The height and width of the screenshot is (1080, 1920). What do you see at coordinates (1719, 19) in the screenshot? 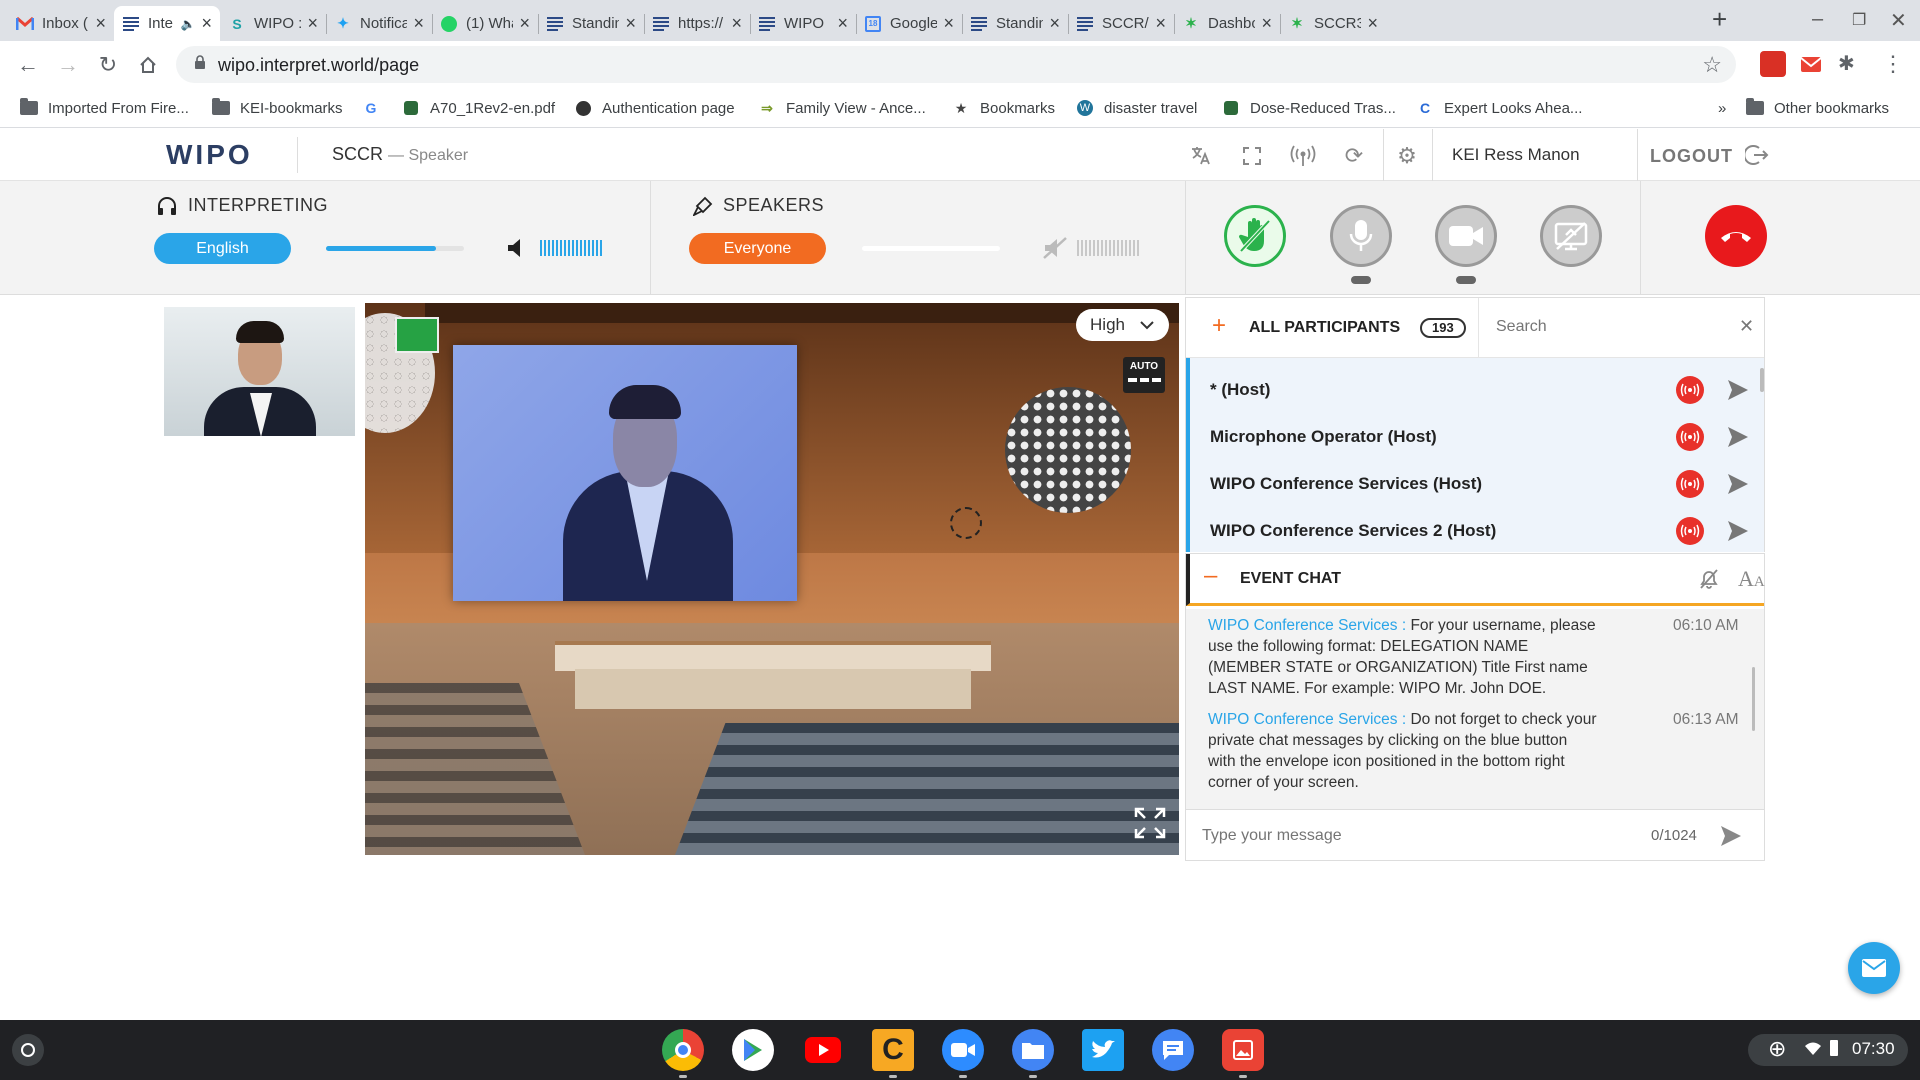
I see `new-tab-button: +` at bounding box center [1719, 19].